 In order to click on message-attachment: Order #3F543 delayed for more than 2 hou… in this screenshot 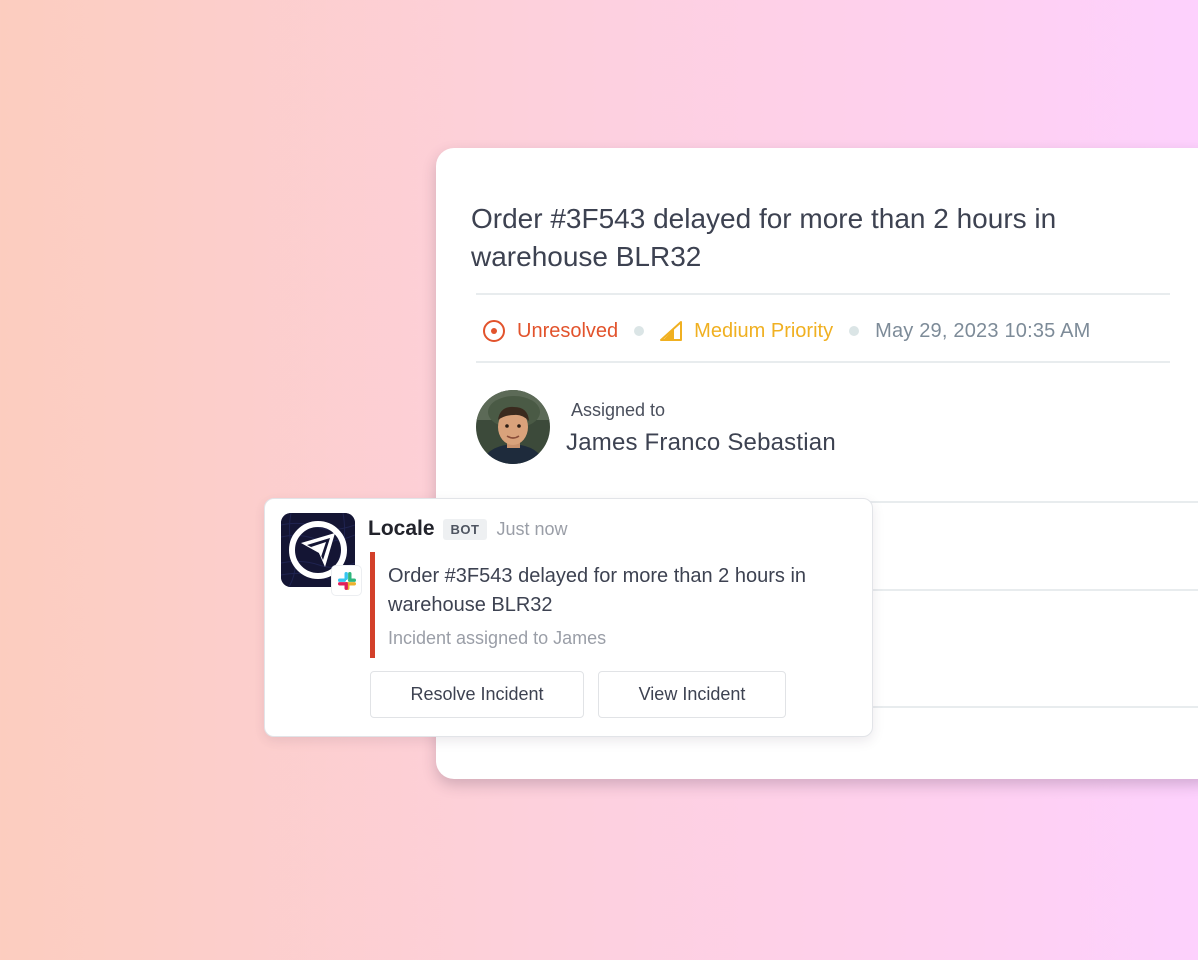, I will do `click(615, 605)`.